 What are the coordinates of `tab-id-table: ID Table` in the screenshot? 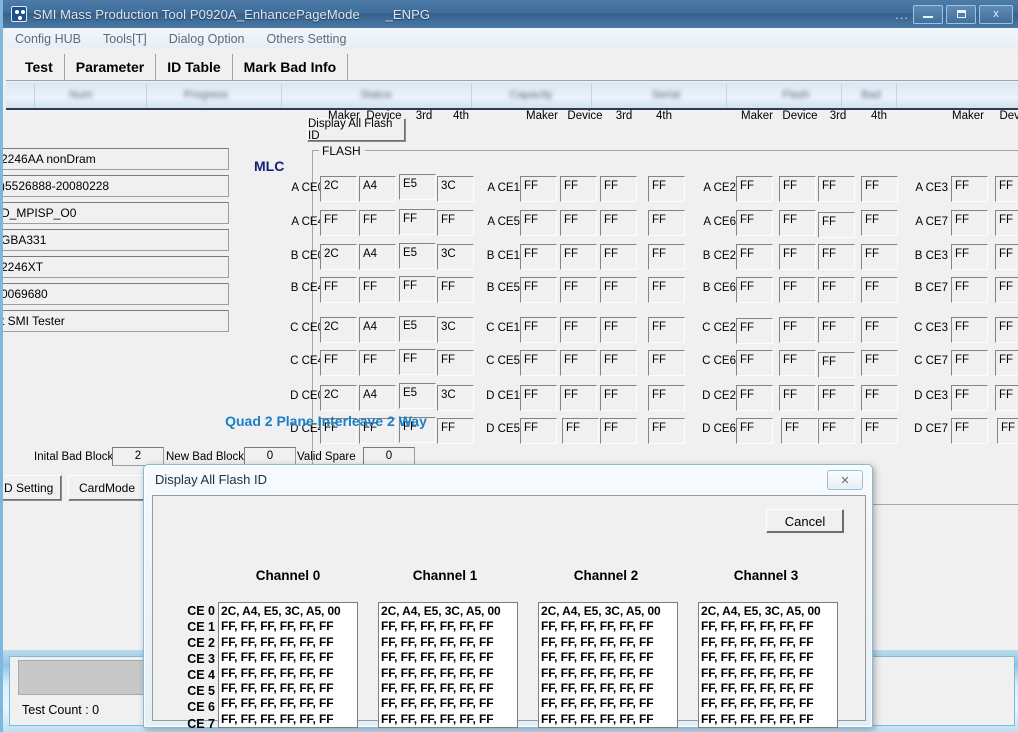 It's located at (194, 67).